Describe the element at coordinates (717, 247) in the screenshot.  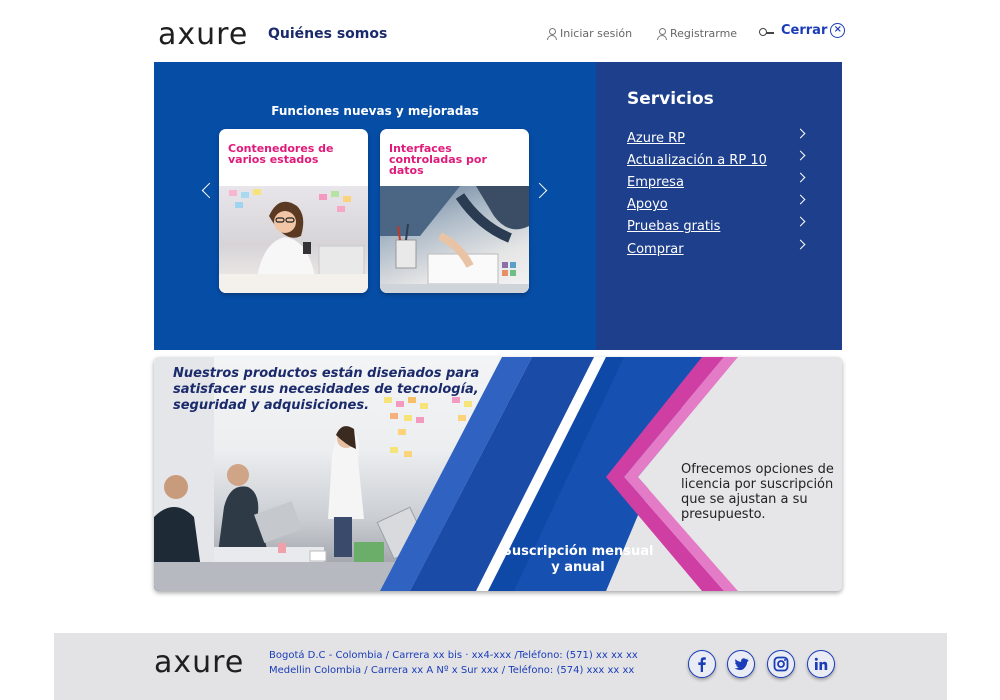
I see `service-item-buy: Comprar` at that location.